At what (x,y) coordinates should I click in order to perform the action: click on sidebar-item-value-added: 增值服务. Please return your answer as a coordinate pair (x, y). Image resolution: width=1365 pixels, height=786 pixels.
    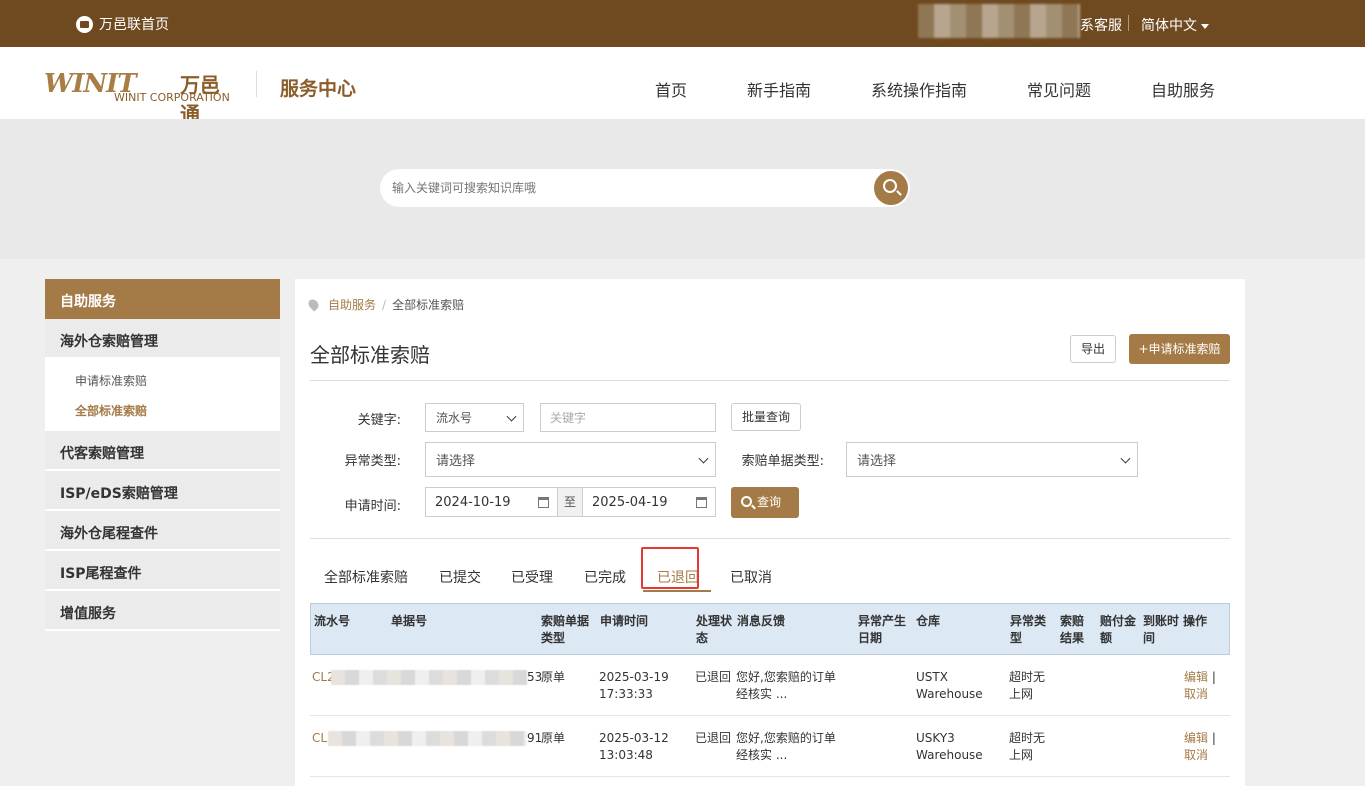
    Looking at the image, I should click on (162, 611).